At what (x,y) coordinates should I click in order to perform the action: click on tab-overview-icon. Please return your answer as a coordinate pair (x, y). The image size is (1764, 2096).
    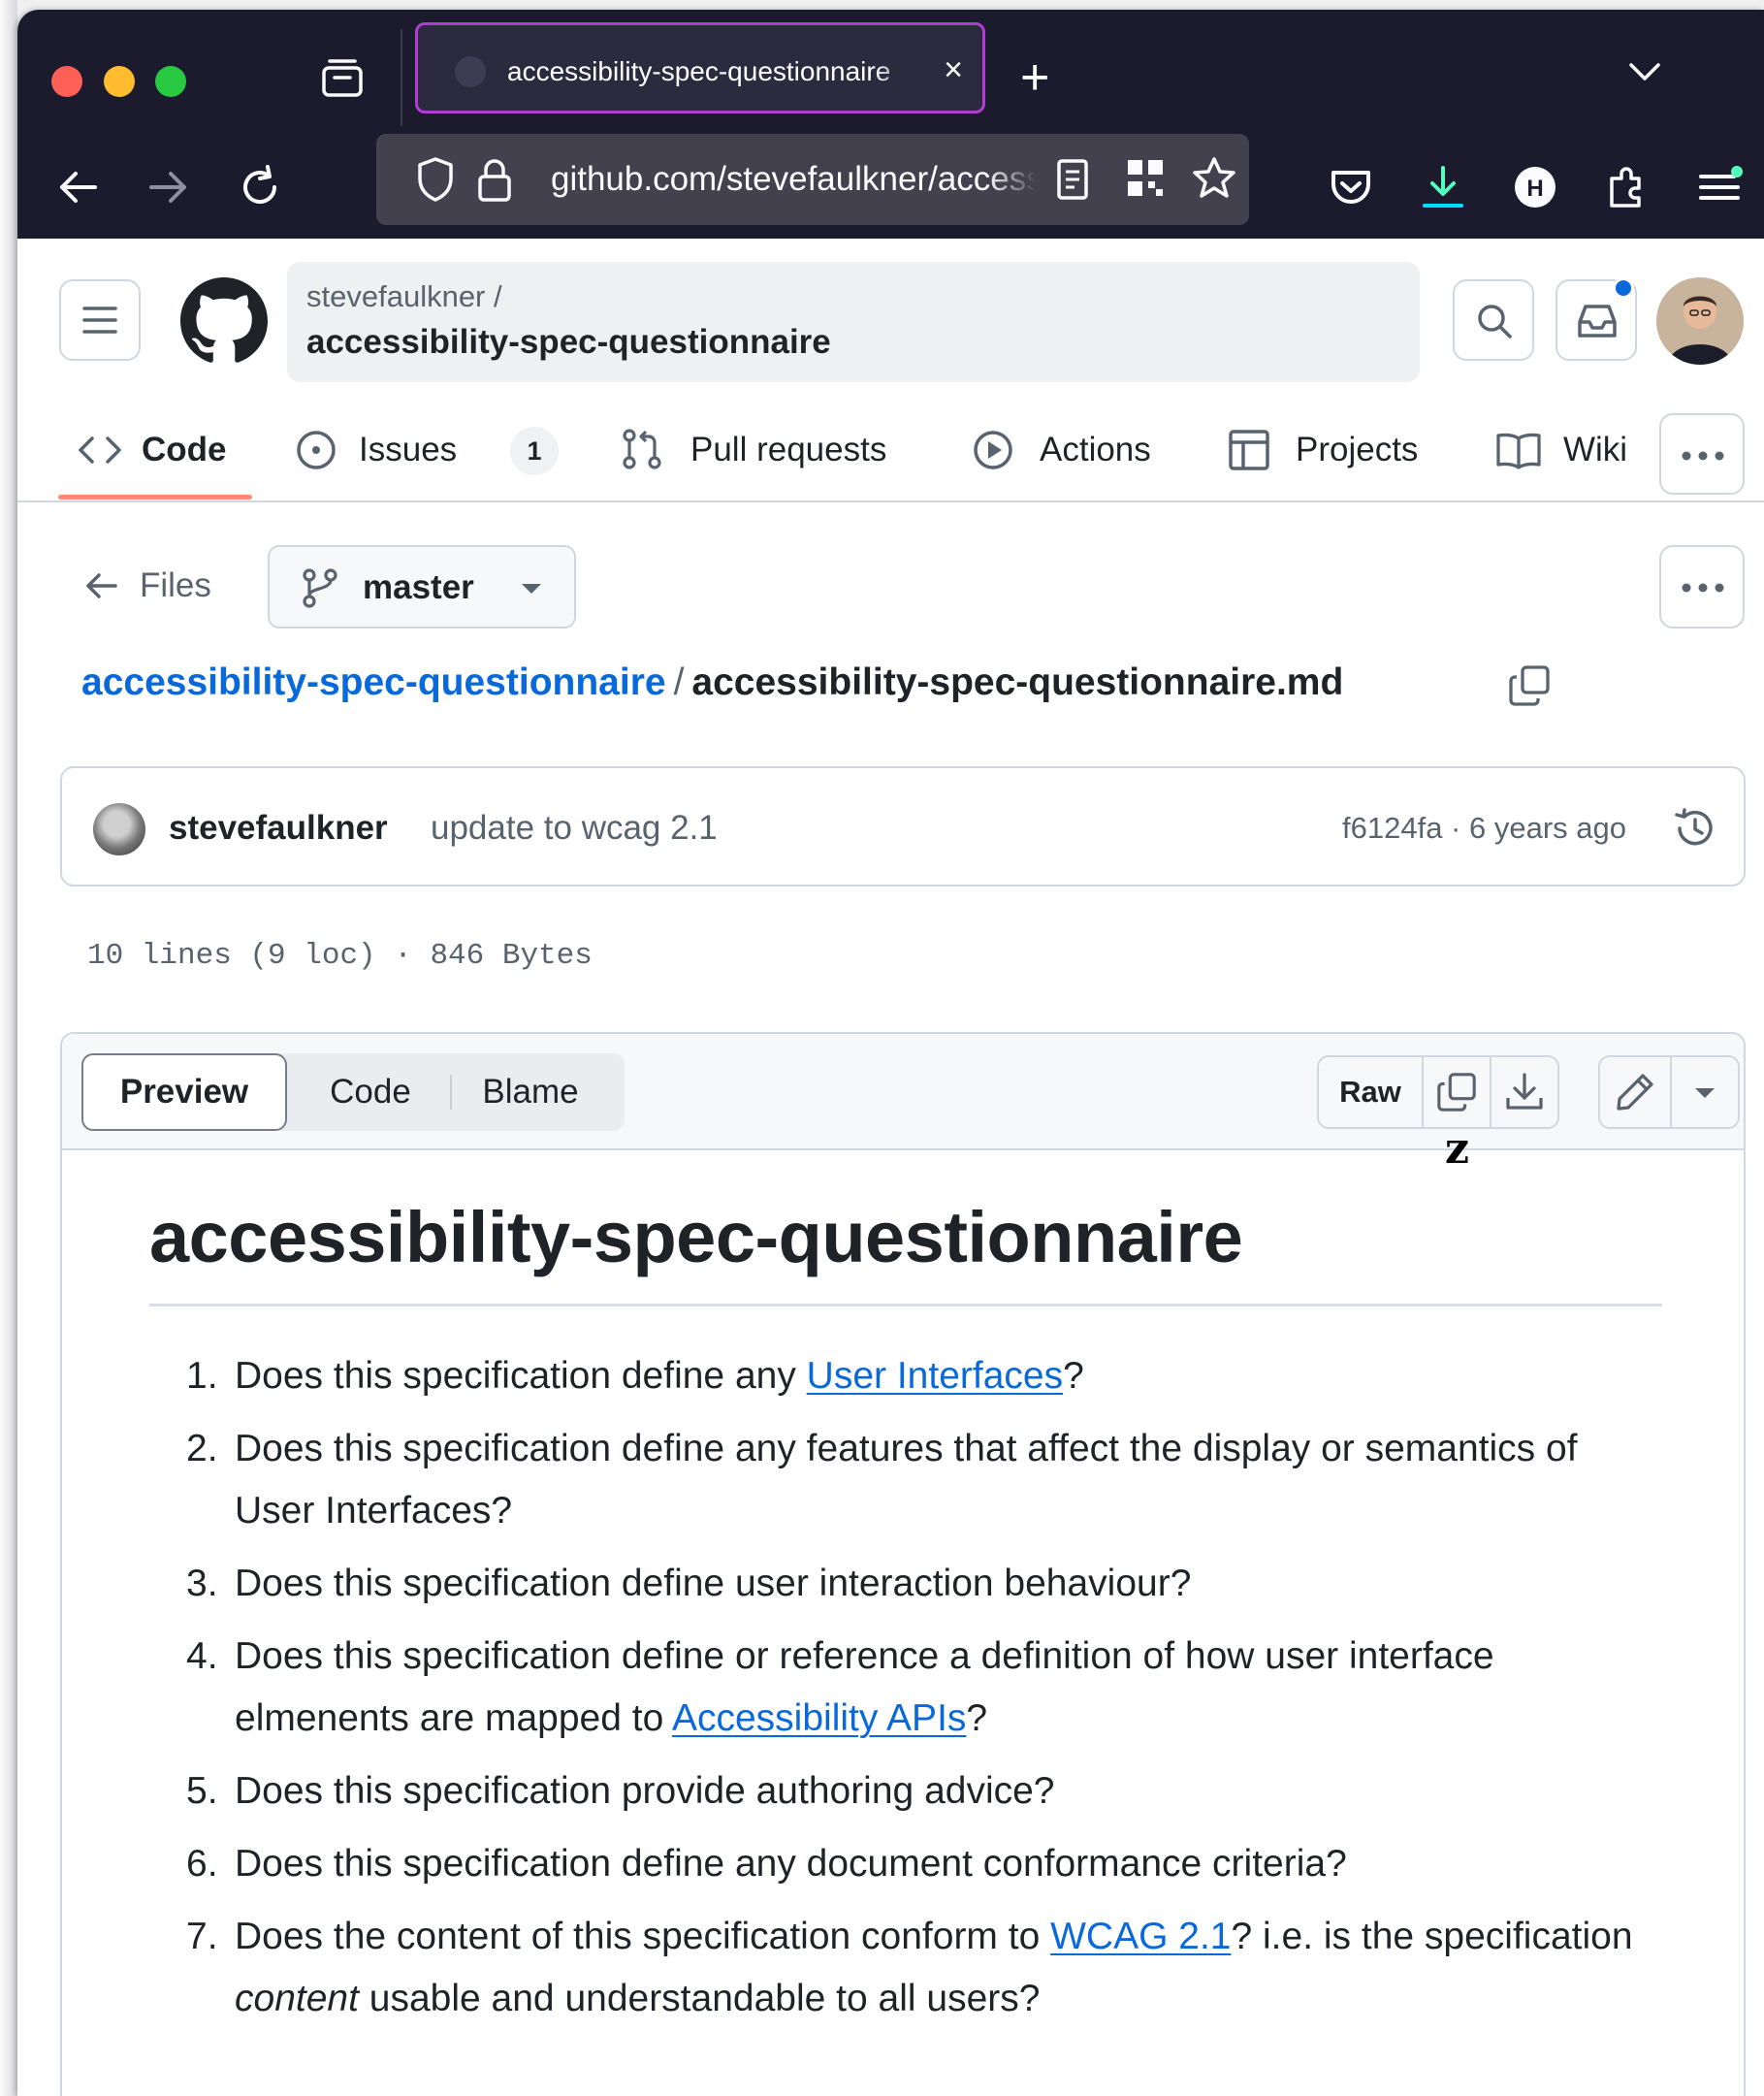
    Looking at the image, I should click on (342, 78).